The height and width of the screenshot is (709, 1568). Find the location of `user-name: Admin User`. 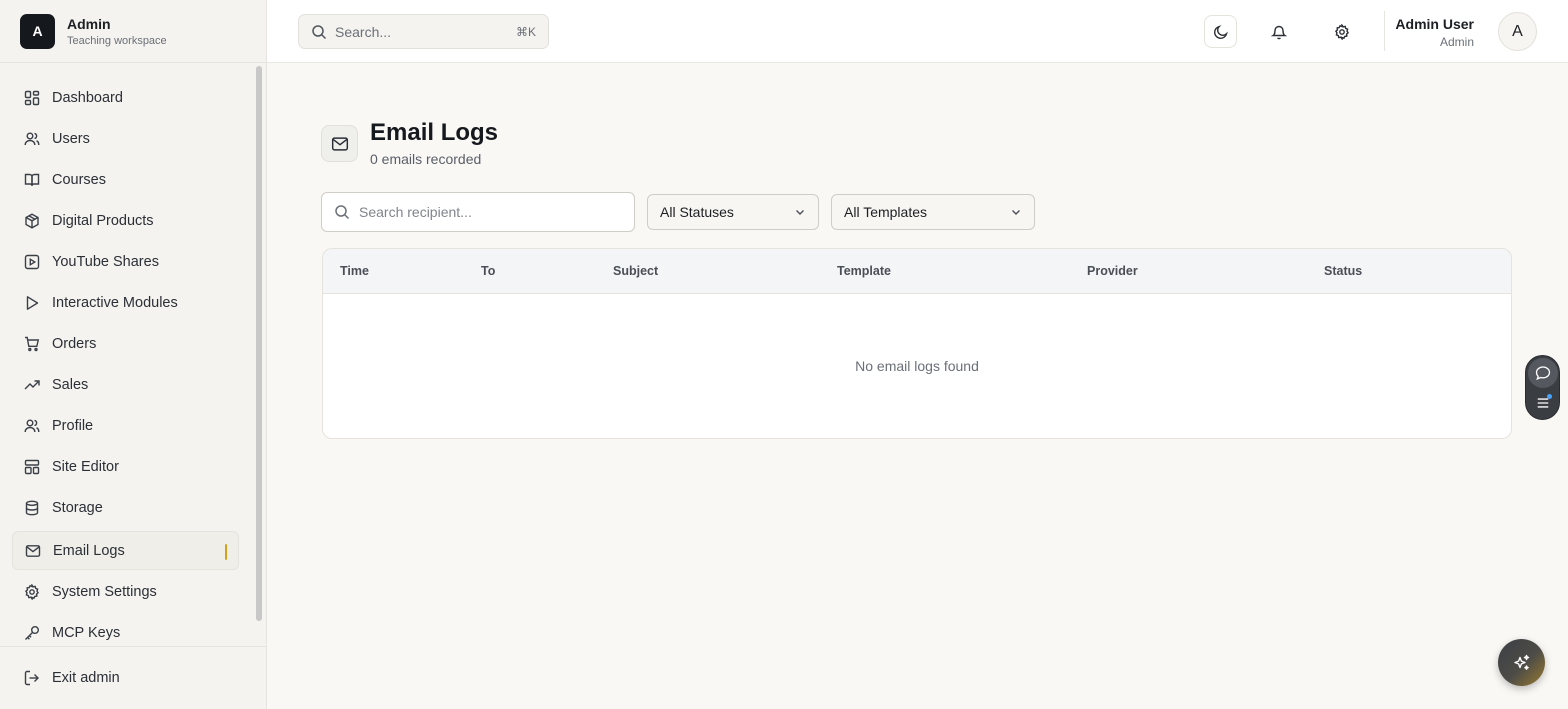

user-name: Admin User is located at coordinates (1434, 24).